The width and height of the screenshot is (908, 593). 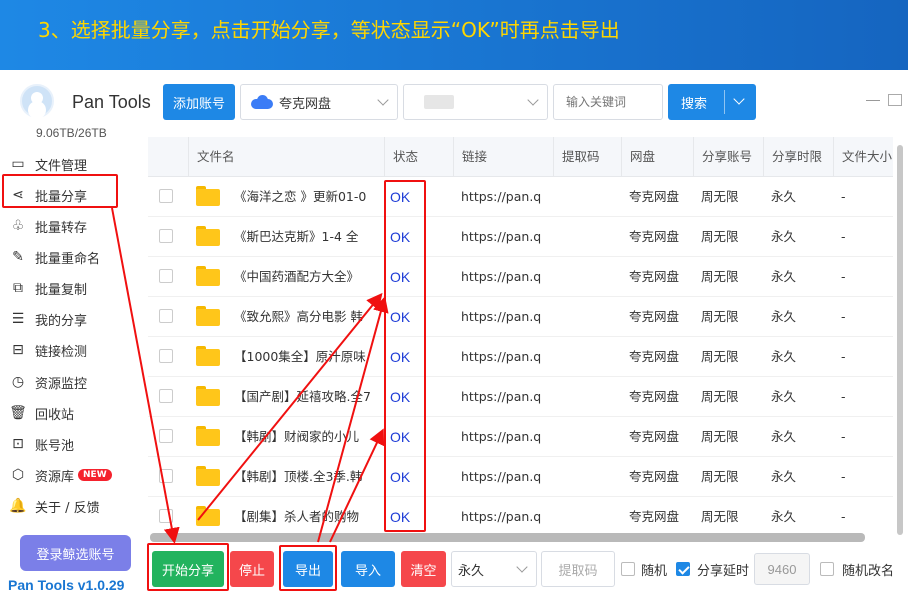 What do you see at coordinates (145, 375) in the screenshot?
I see `arrow-to-start` at bounding box center [145, 375].